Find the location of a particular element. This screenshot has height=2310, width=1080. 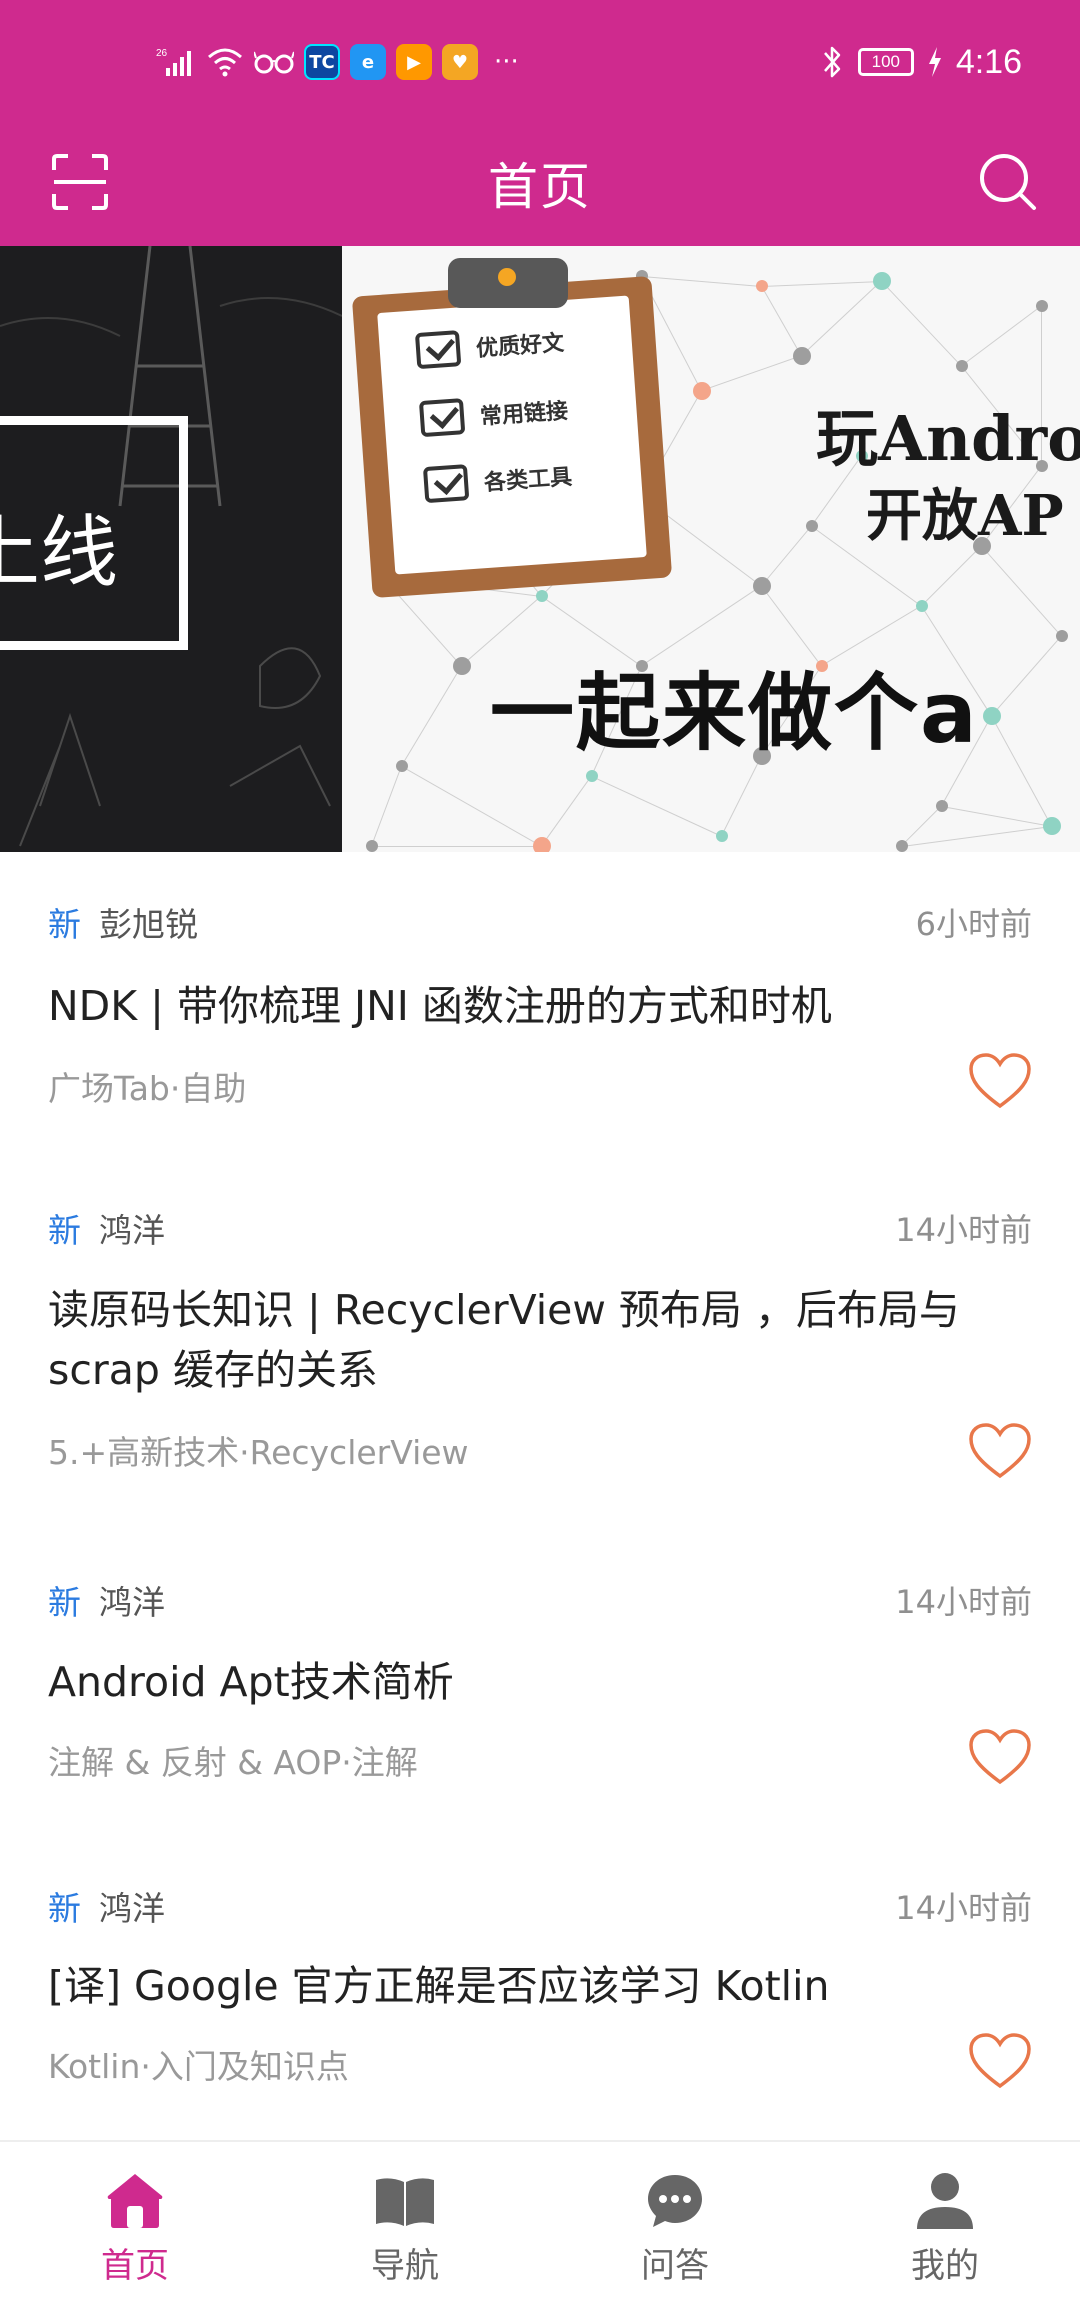

chat-icon is located at coordinates (675, 2201).